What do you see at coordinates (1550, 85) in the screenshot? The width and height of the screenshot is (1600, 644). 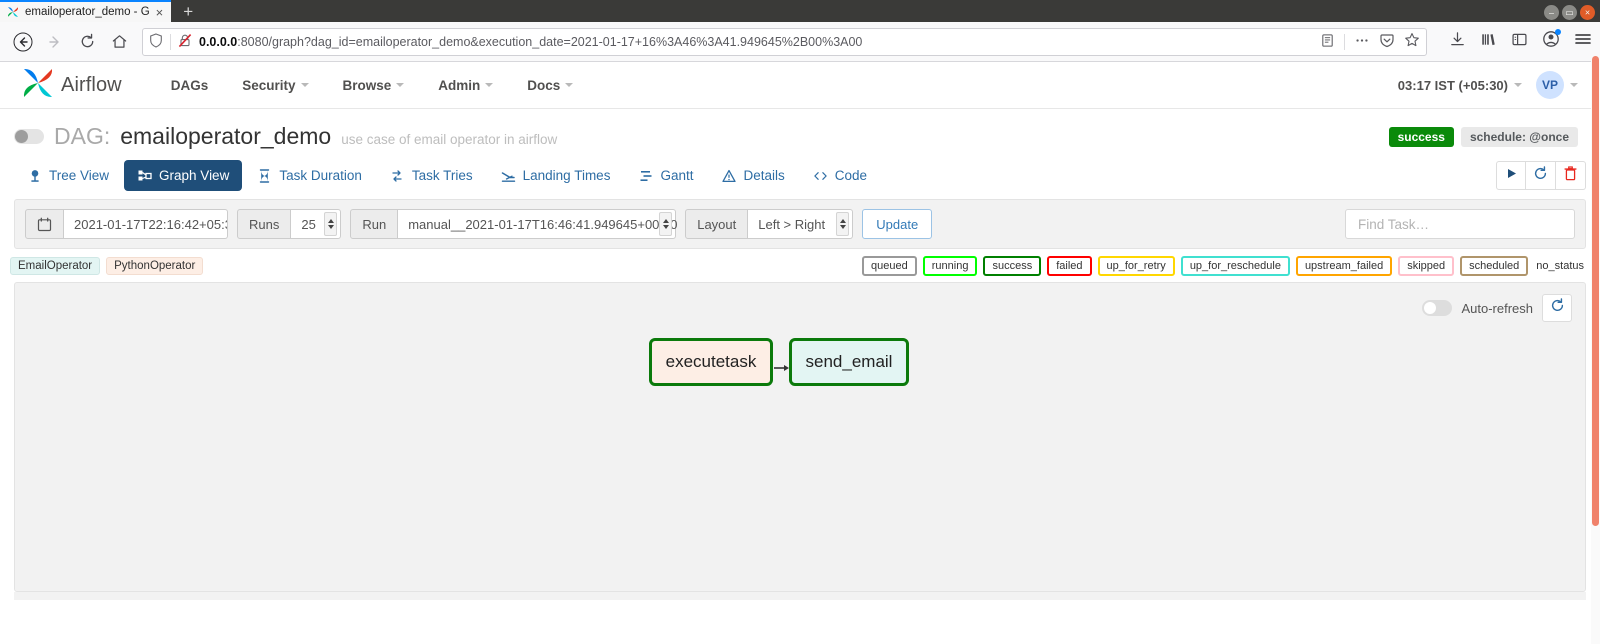 I see `avatar: VP` at bounding box center [1550, 85].